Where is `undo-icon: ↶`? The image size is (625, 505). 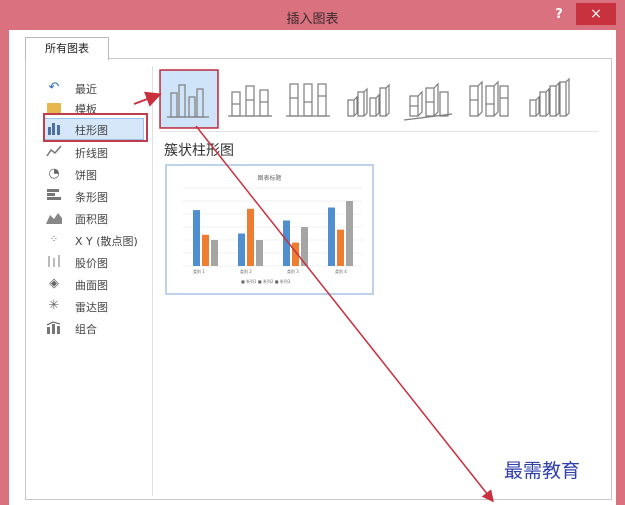
undo-icon: ↶ is located at coordinates (54, 87).